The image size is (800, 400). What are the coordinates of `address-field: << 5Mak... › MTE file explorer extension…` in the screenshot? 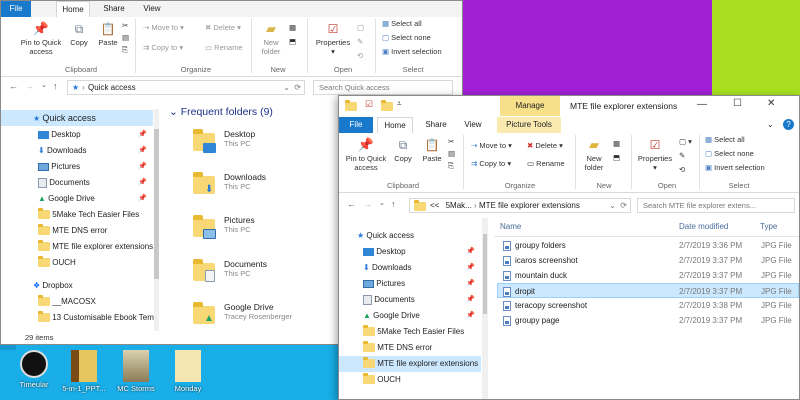 It's located at (520, 205).